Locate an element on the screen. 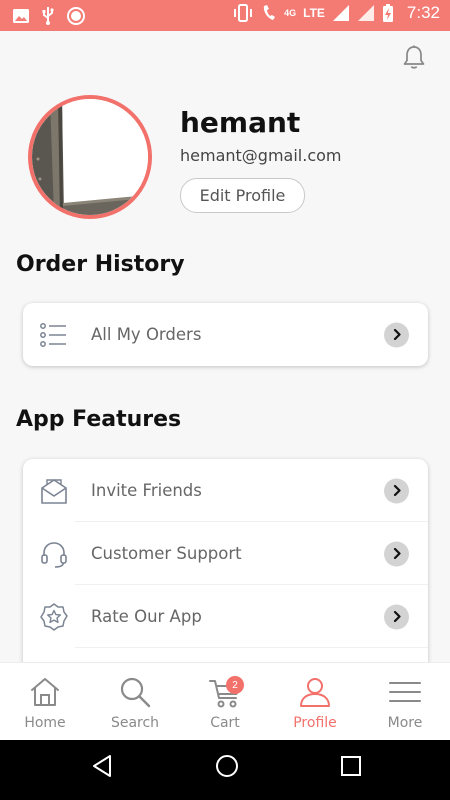 Image resolution: width=450 pixels, height=800 pixels. system-navigation-bar is located at coordinates (225, 770).